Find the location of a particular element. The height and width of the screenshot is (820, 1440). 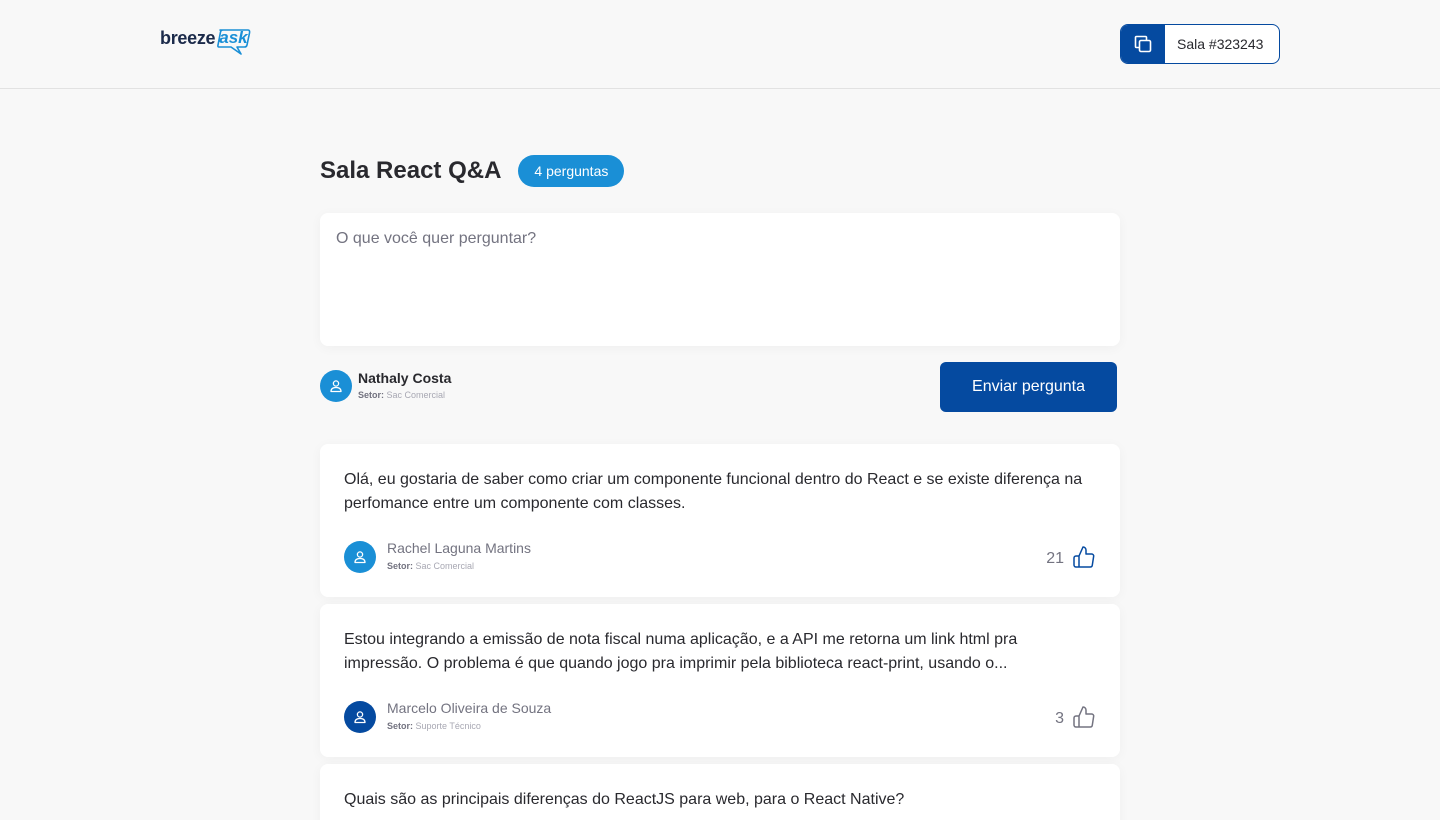

like-count: 3 is located at coordinates (1059, 718).